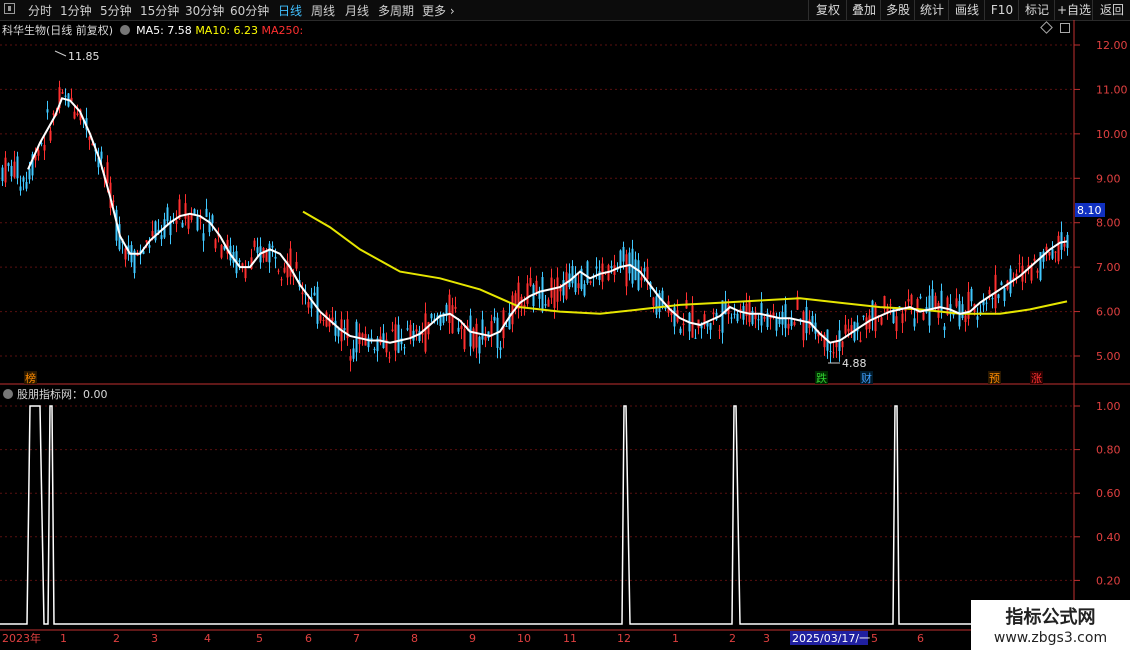 The width and height of the screenshot is (1130, 650). I want to click on time-label: 2, so click(116, 638).